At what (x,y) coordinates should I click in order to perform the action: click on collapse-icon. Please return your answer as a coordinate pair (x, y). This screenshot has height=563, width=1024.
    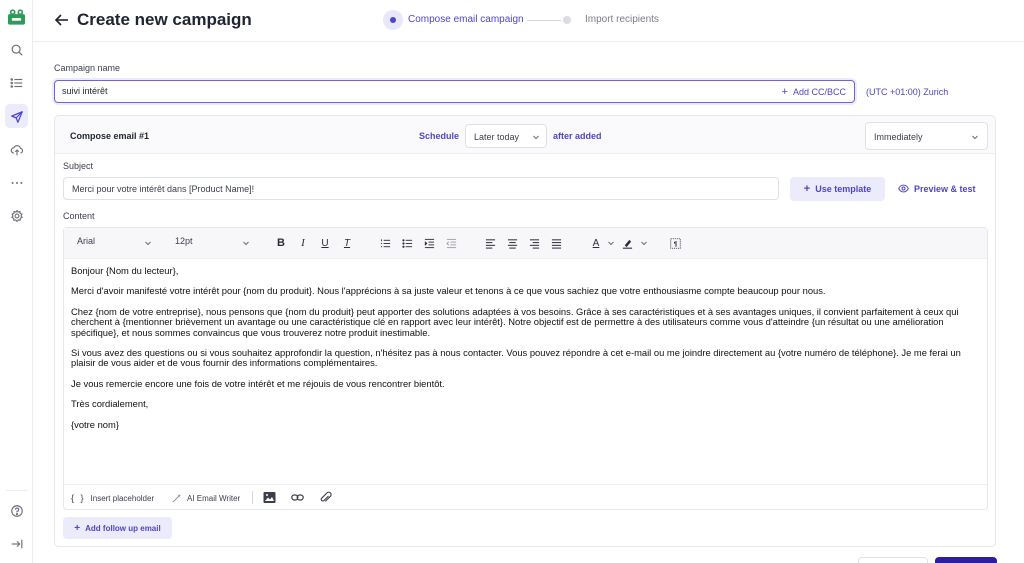
    Looking at the image, I should click on (16, 543).